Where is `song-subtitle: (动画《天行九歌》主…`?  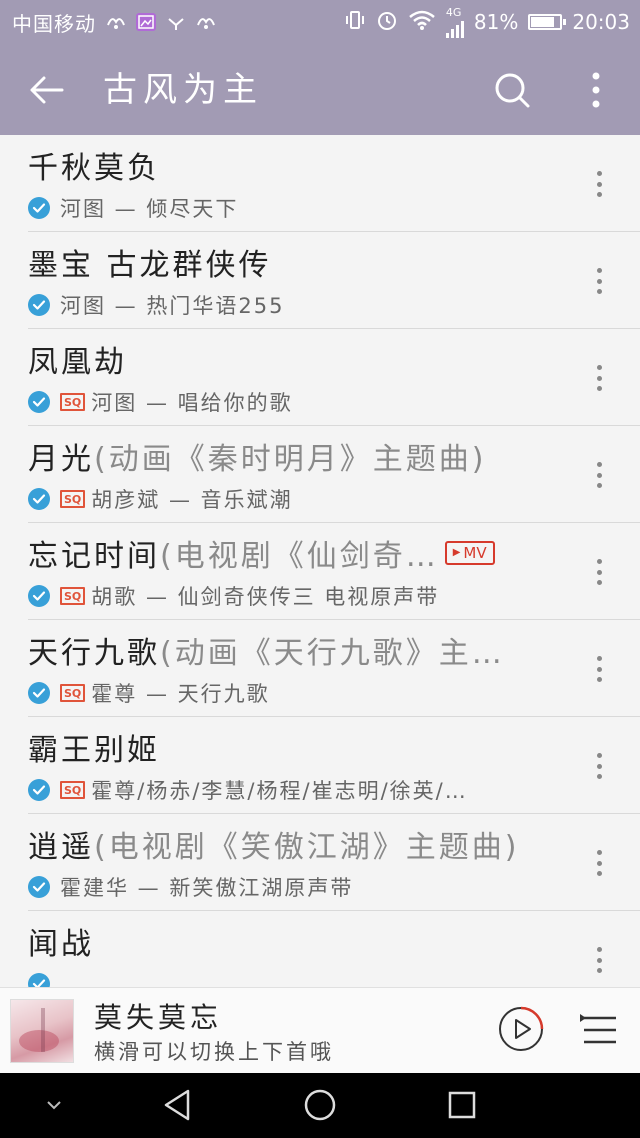 song-subtitle: (动画《天行九歌》主… is located at coordinates (332, 653).